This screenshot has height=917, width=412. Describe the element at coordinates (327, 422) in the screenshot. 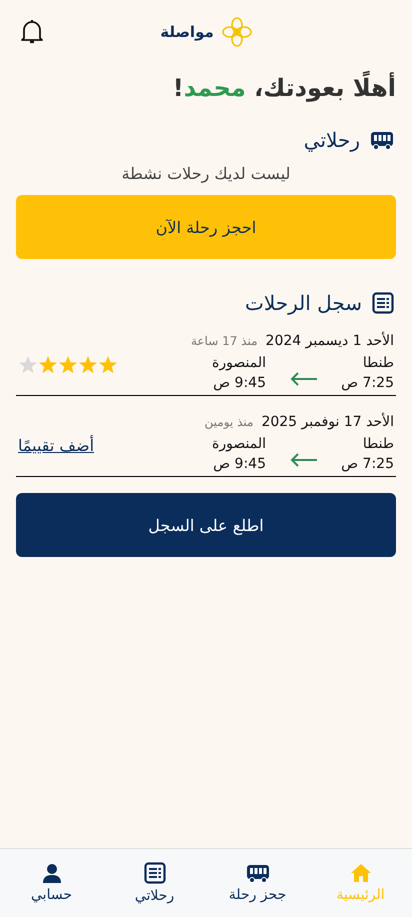

I see `trip-date: الأحد 17 نوفمبر 2025` at that location.